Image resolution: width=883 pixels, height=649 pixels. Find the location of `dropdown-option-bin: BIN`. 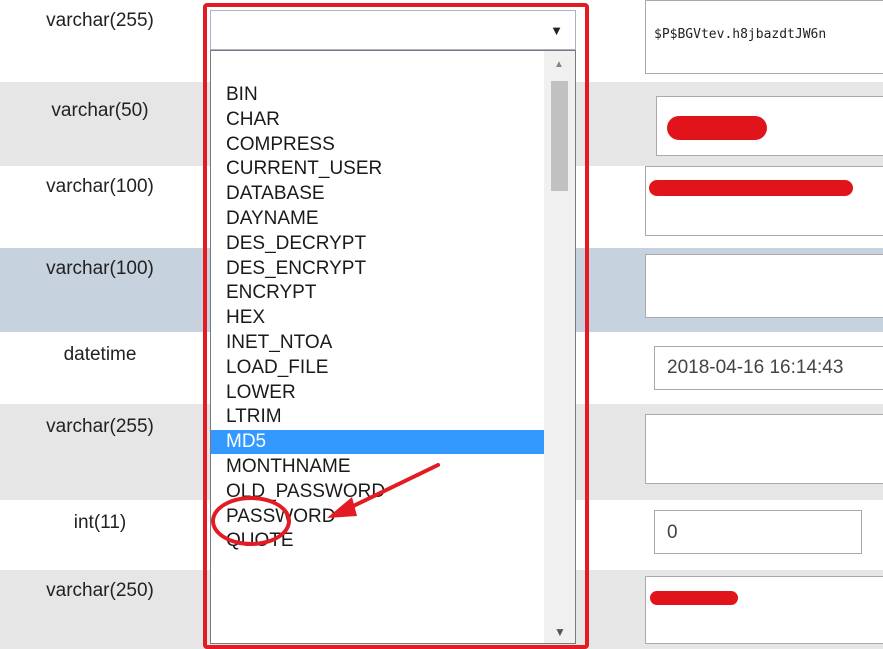

dropdown-option-bin: BIN is located at coordinates (378, 95).